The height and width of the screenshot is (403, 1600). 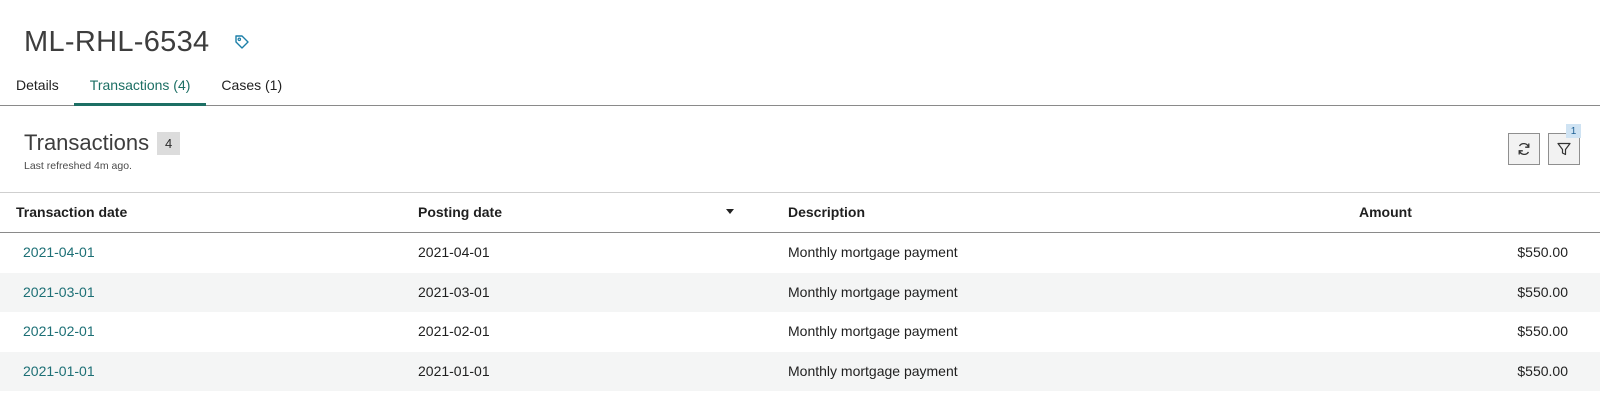 What do you see at coordinates (169, 143) in the screenshot?
I see `count-badge: 4` at bounding box center [169, 143].